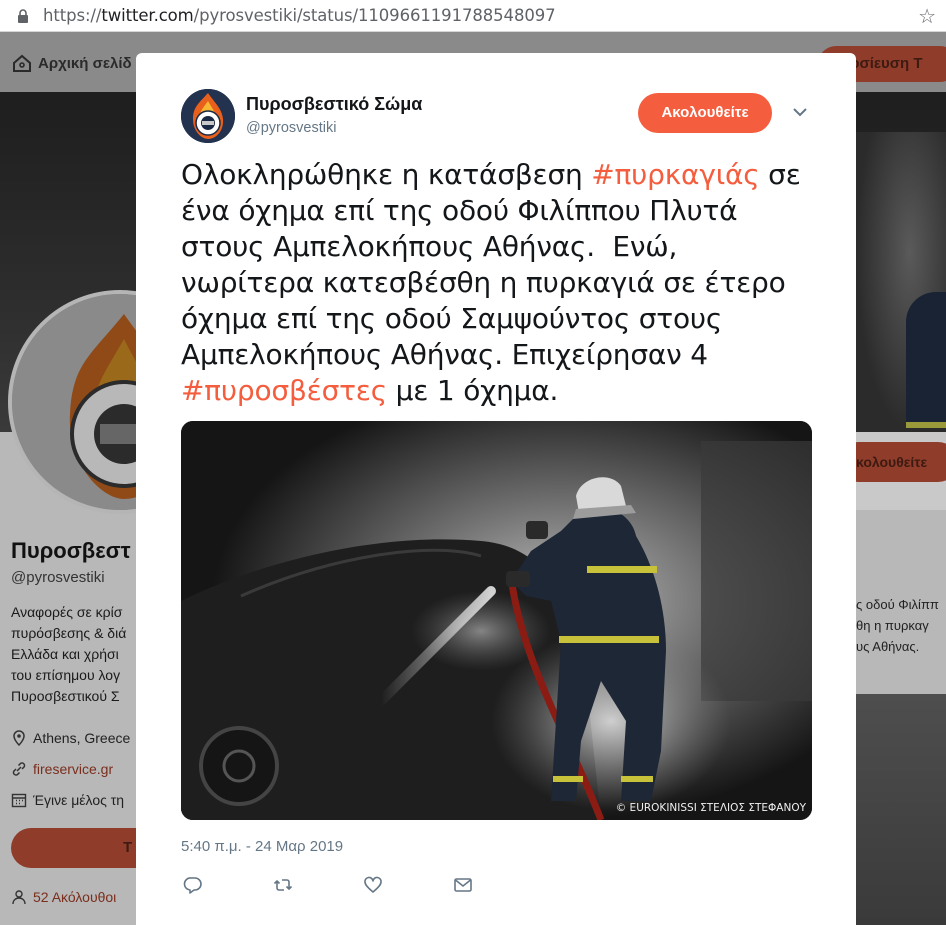 Image resolution: width=946 pixels, height=925 pixels. I want to click on hashtag-link: #πυροσβέστες, so click(284, 390).